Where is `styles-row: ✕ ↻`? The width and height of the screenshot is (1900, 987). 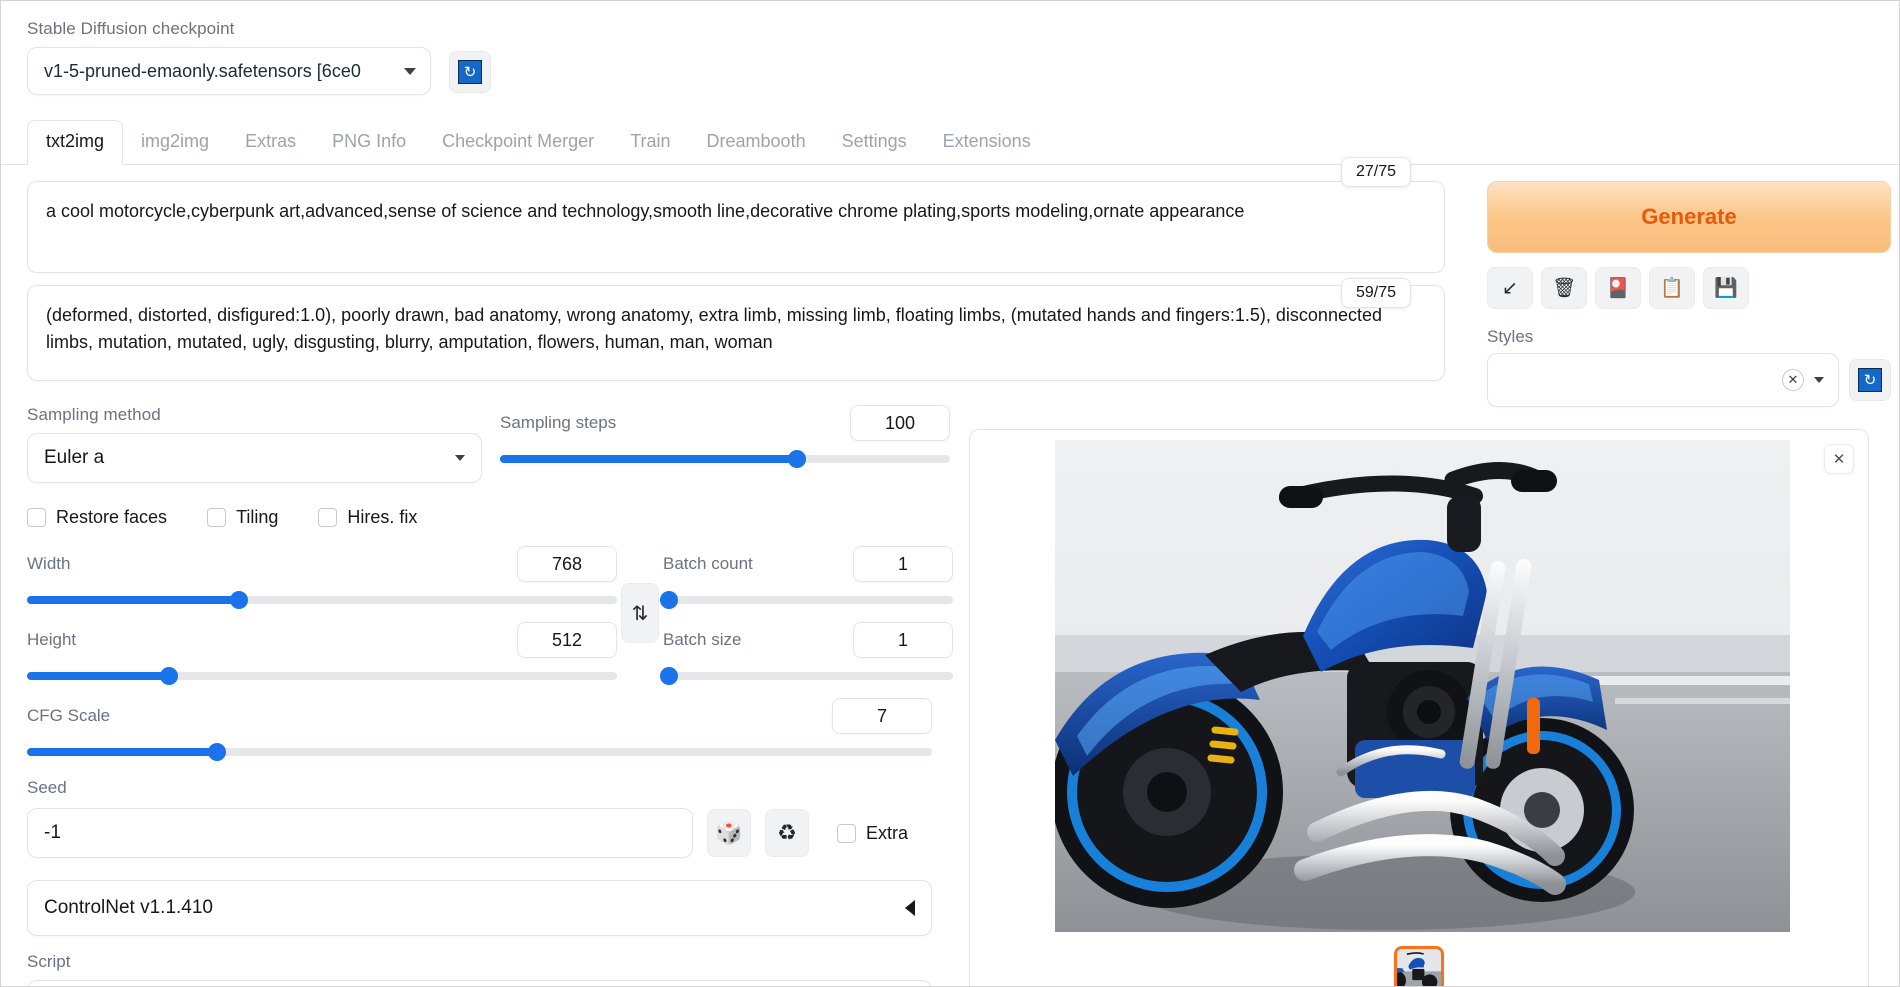
styles-row: ✕ ↻ is located at coordinates (1693, 380).